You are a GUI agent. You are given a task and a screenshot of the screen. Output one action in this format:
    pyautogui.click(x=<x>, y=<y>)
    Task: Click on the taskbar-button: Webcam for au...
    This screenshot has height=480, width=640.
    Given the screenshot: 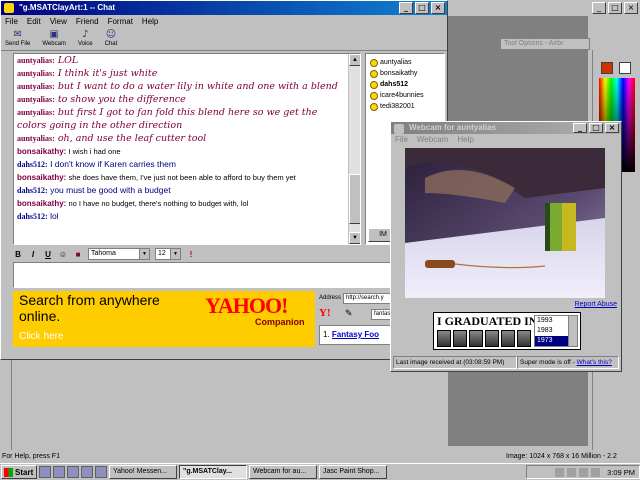 What is the action you would take?
    pyautogui.click(x=283, y=472)
    